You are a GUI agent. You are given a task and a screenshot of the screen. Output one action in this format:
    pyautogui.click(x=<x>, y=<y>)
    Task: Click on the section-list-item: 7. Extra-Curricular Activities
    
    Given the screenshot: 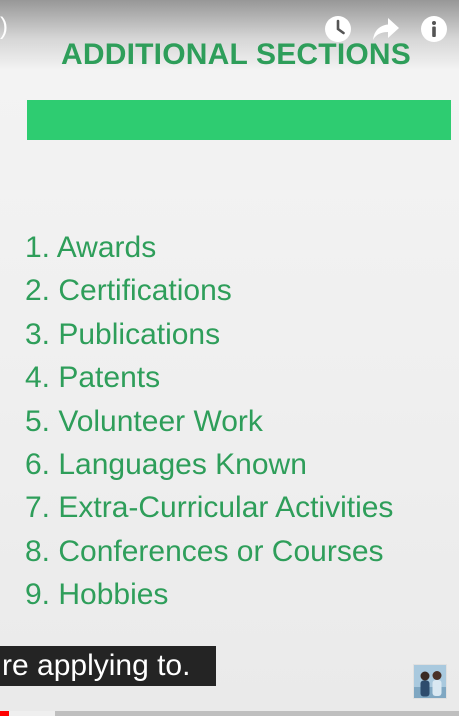 What is the action you would take?
    pyautogui.click(x=209, y=508)
    